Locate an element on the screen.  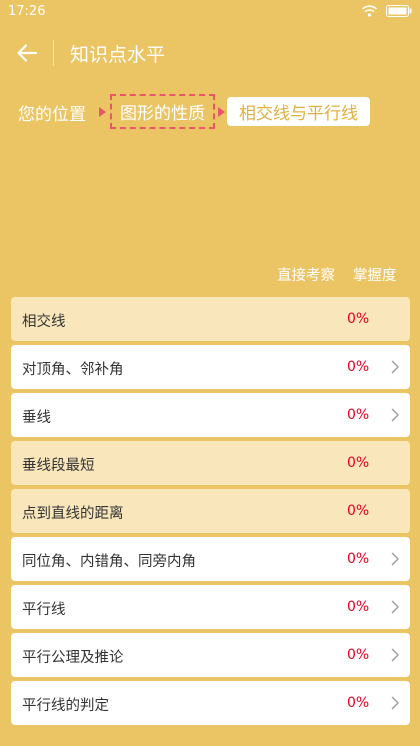
back-button is located at coordinates (27, 53).